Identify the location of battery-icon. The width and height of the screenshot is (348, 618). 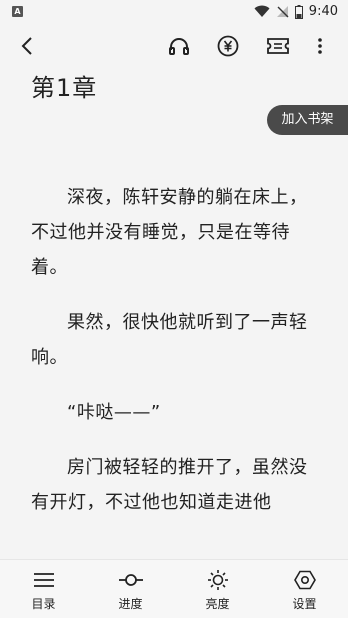
(298, 11).